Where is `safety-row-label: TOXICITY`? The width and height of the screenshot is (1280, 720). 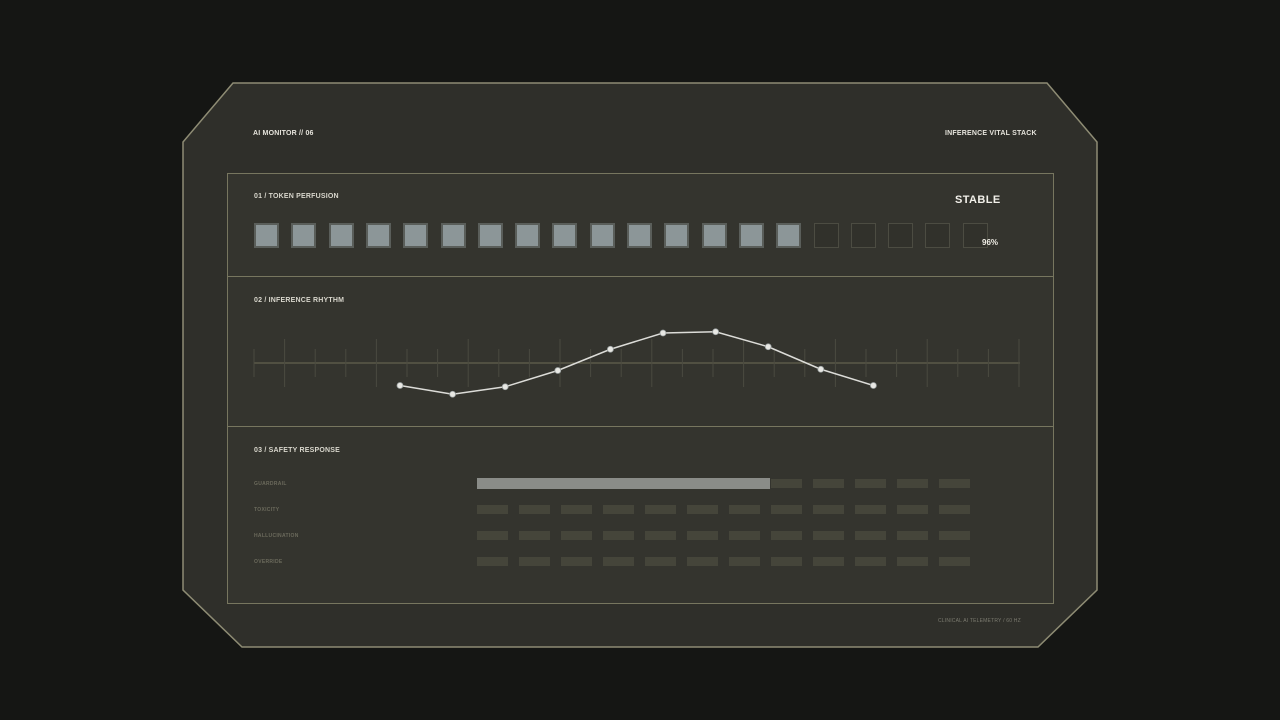 safety-row-label: TOXICITY is located at coordinates (267, 510).